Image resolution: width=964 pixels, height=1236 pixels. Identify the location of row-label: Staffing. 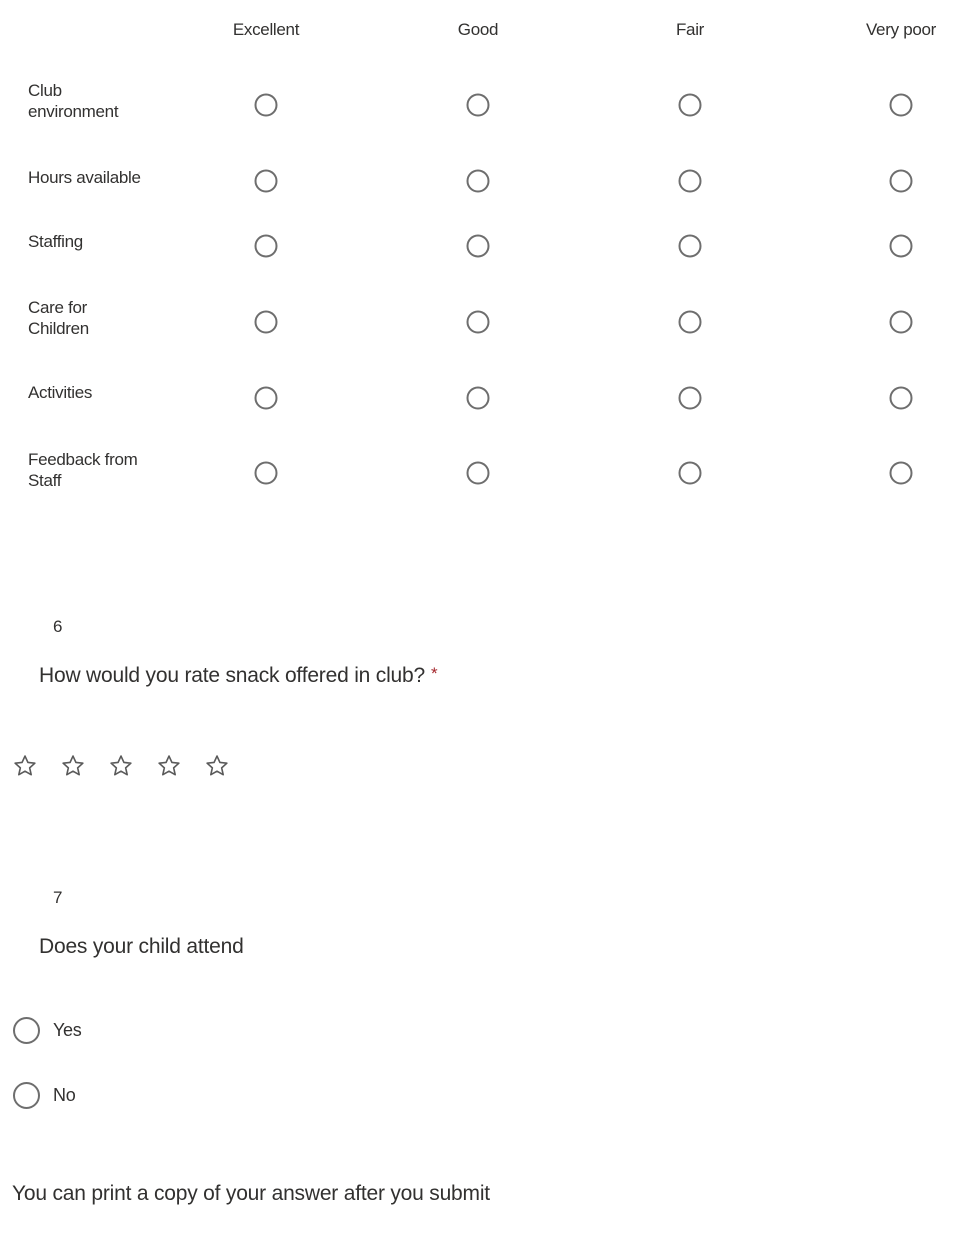
(55, 241).